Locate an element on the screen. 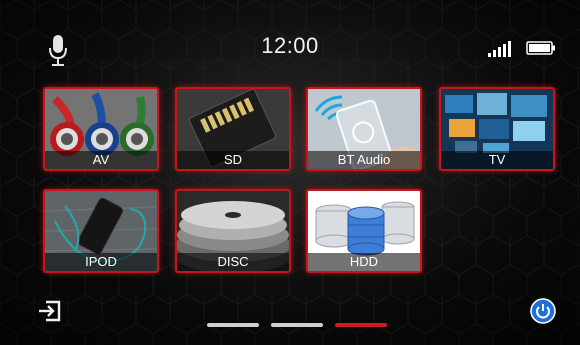 This screenshot has height=345, width=580. tile-bt-audio-label: BT Audio is located at coordinates (364, 160).